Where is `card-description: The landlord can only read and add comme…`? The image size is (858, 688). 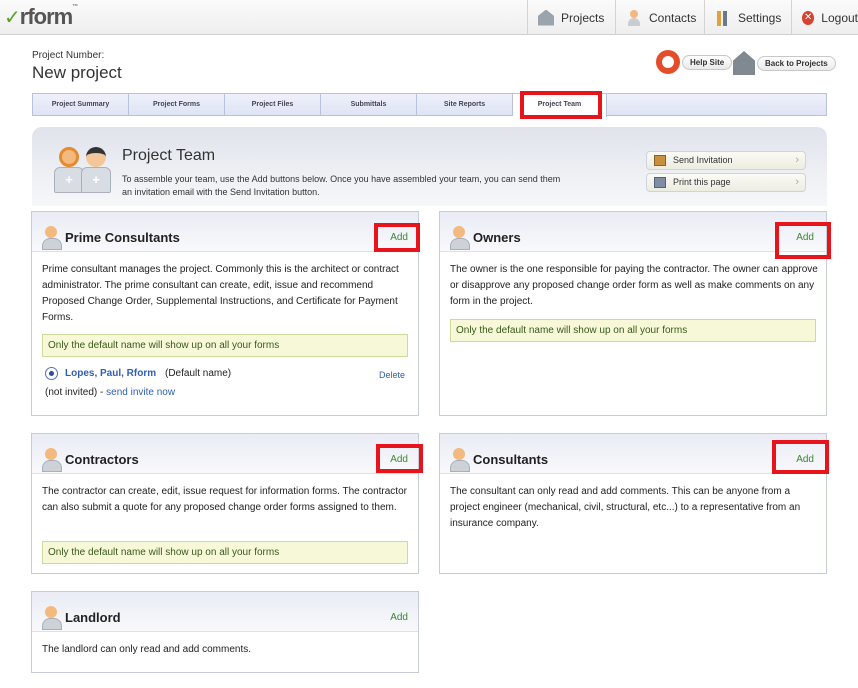 card-description: The landlord can only read and add comme… is located at coordinates (147, 649).